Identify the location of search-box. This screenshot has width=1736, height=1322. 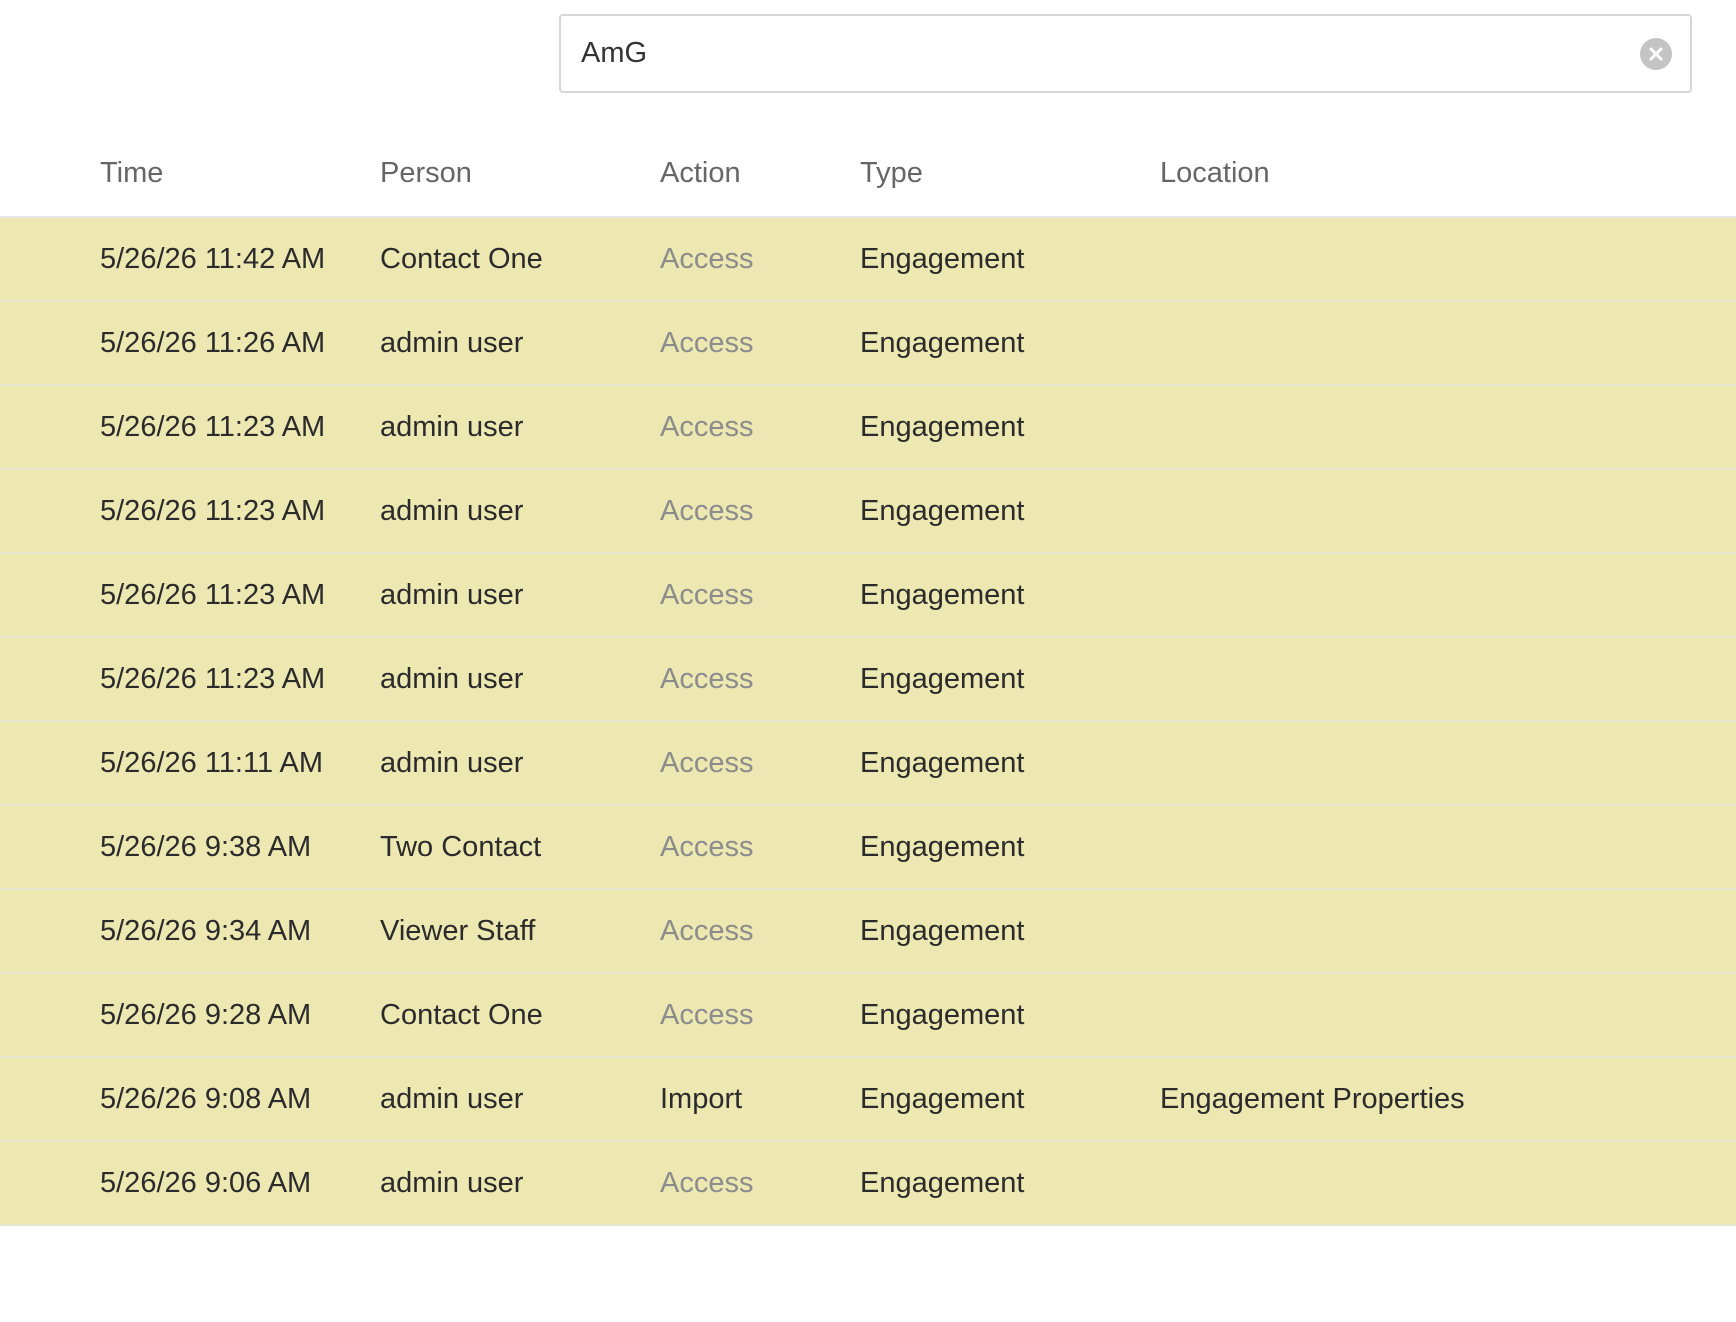
(1125, 53).